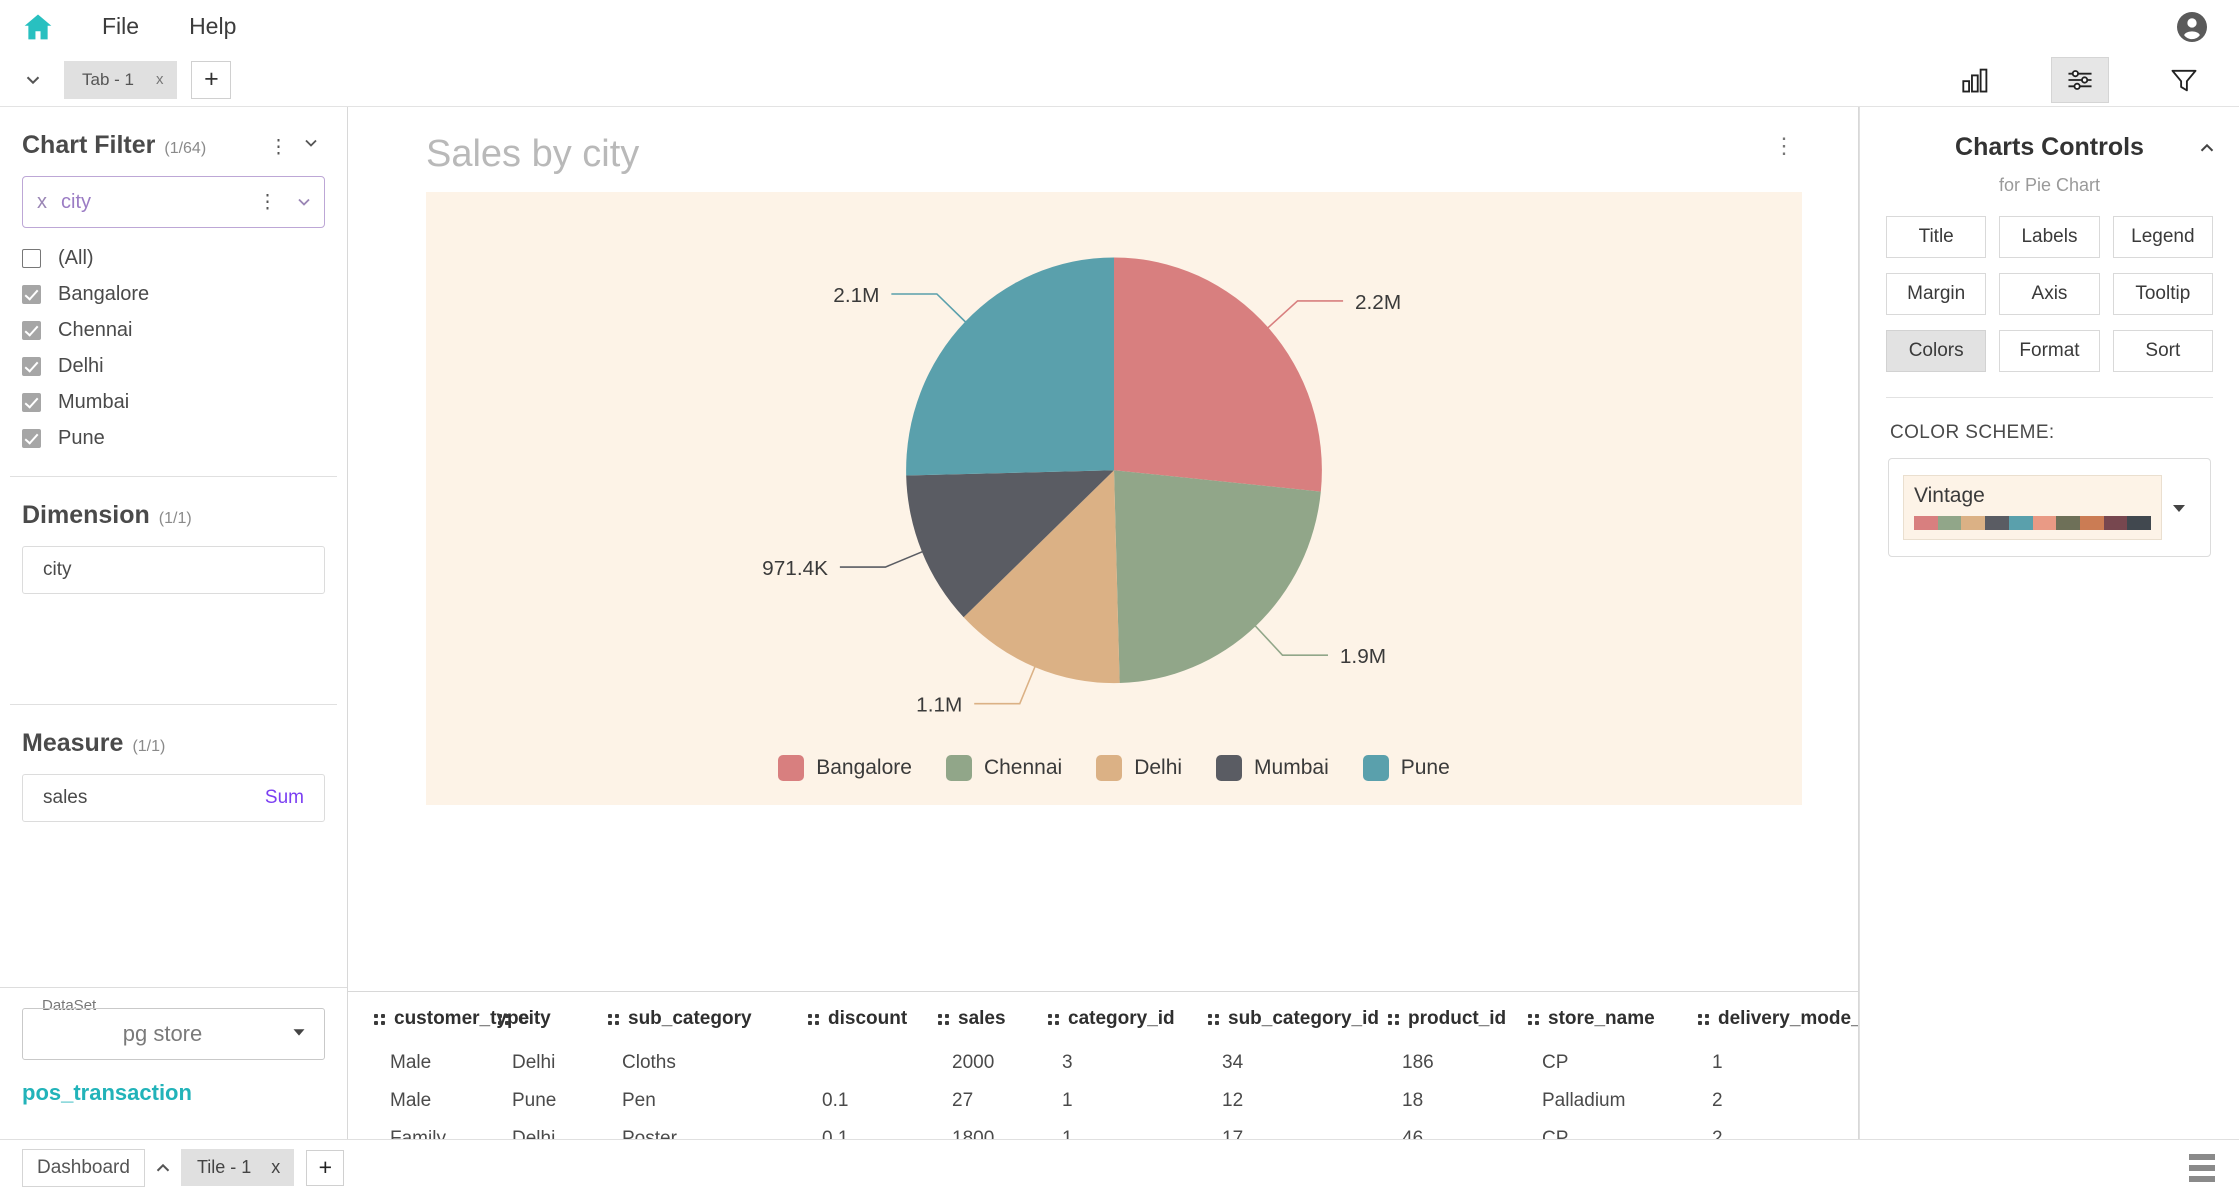 This screenshot has height=1195, width=2239. Describe the element at coordinates (1787, 146) in the screenshot. I see `chart-more-options-icon: ⋮` at that location.